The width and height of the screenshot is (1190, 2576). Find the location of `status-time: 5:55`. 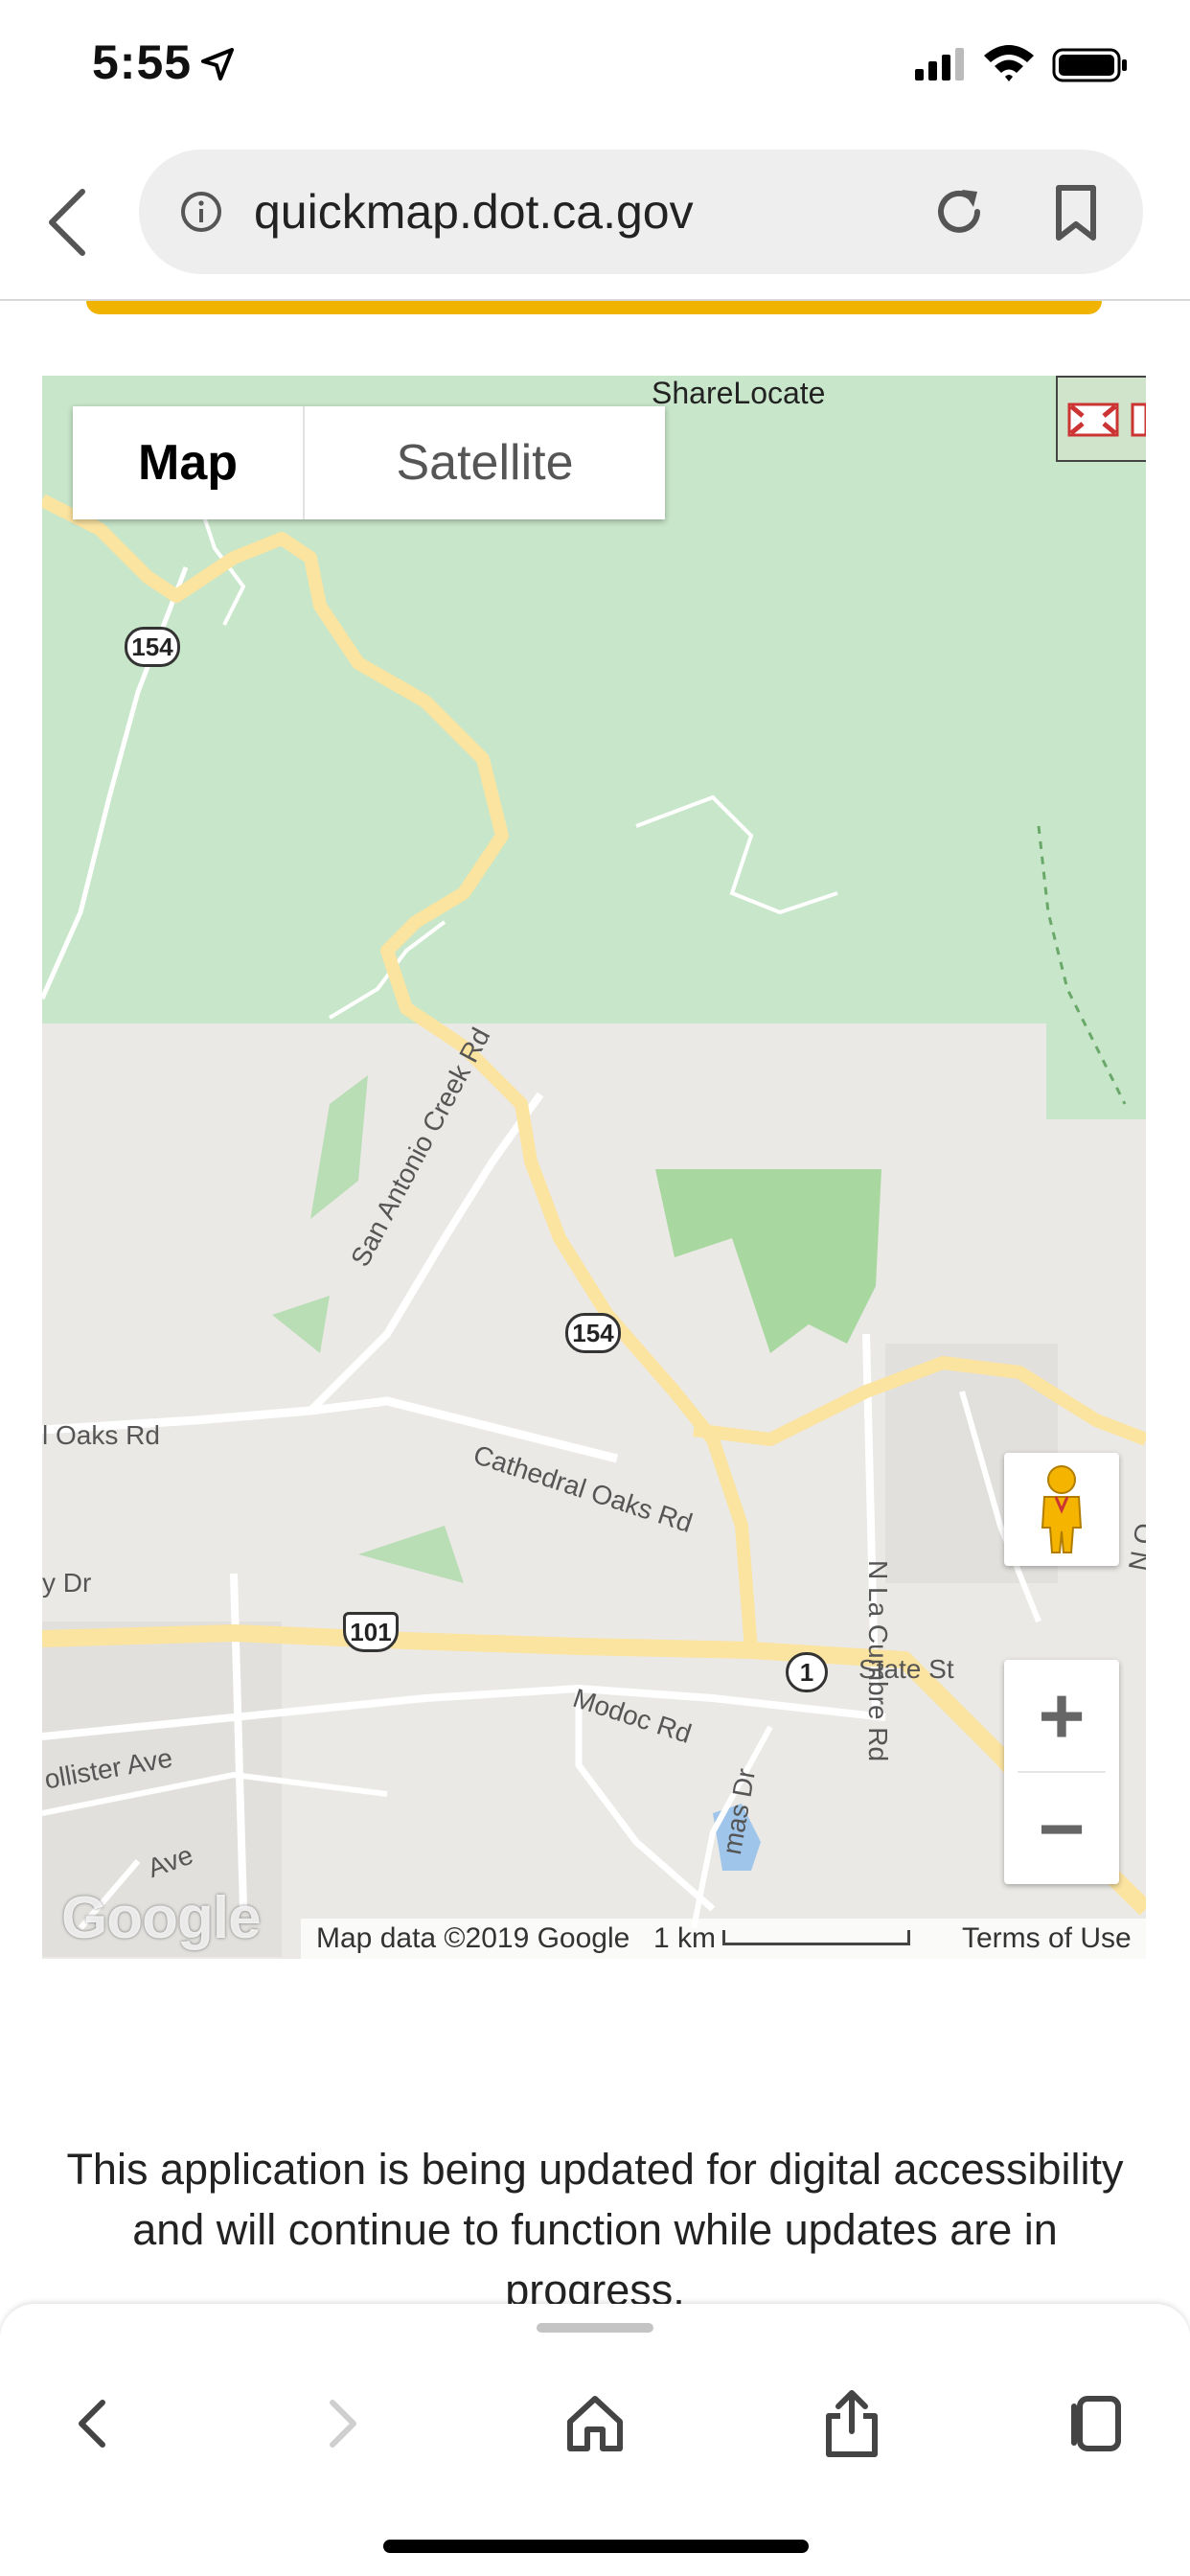

status-time: 5:55 is located at coordinates (143, 62).